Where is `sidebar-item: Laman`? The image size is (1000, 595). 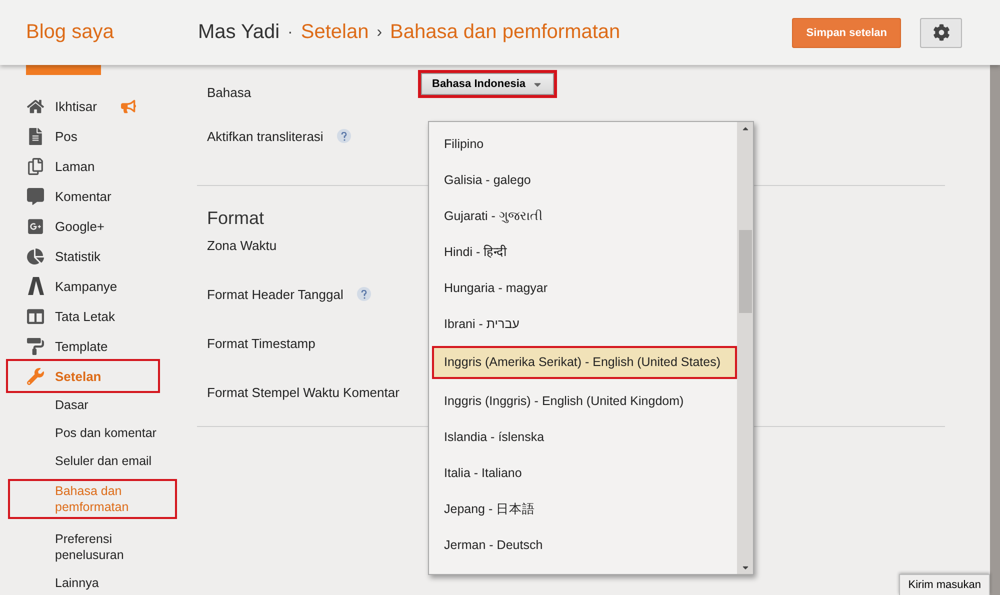 sidebar-item: Laman is located at coordinates (108, 166).